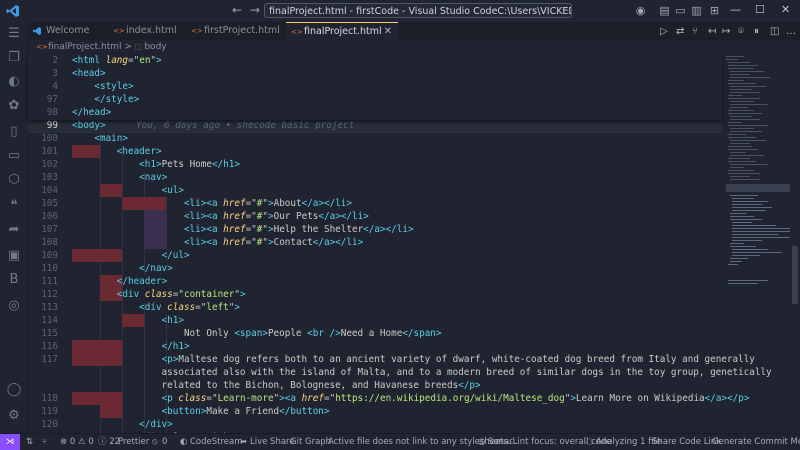 Image resolution: width=800 pixels, height=450 pixels. What do you see at coordinates (68, 31) in the screenshot?
I see `tab-welcome: Welcome` at bounding box center [68, 31].